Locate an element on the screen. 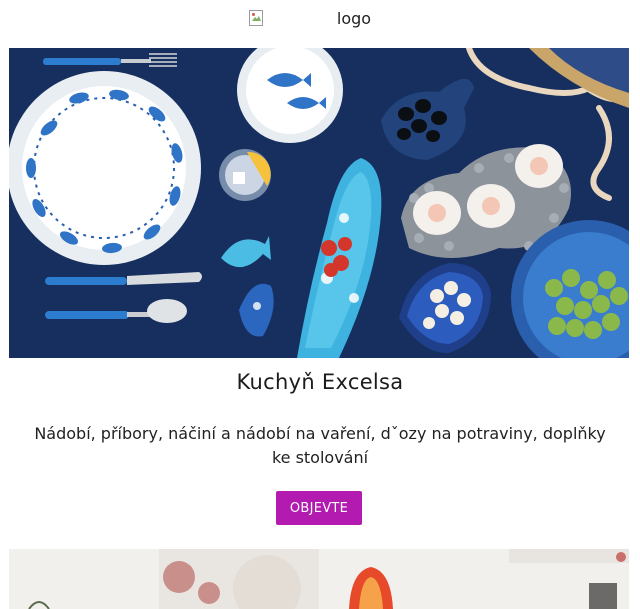 This screenshot has width=640, height=609. next-section-image is located at coordinates (319, 579).